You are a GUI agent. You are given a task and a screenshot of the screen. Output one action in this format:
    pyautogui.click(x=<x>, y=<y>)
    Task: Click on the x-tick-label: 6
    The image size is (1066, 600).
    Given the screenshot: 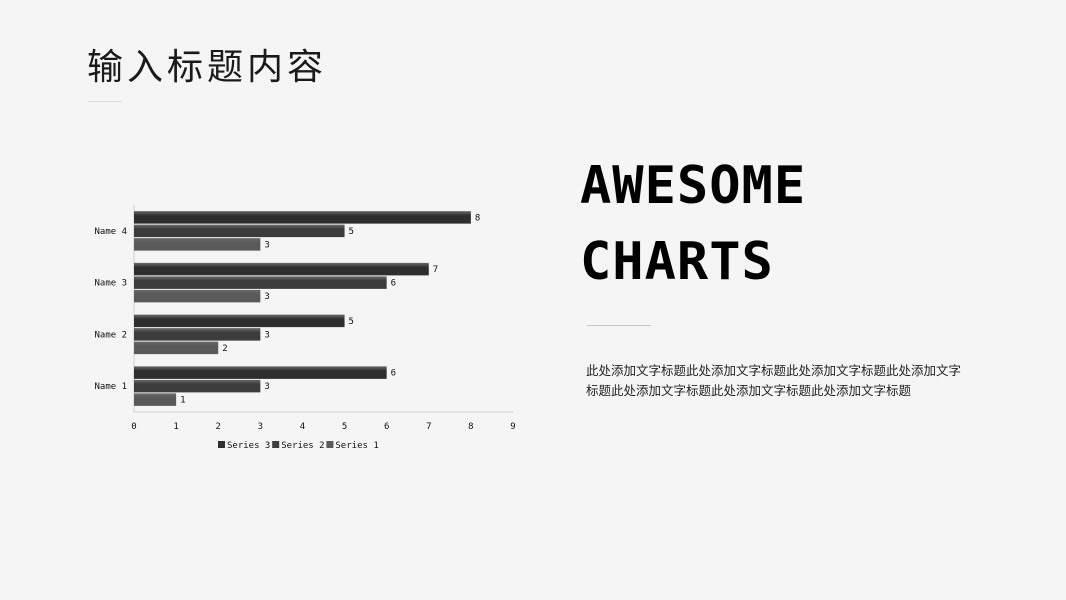 What is the action you would take?
    pyautogui.click(x=386, y=427)
    